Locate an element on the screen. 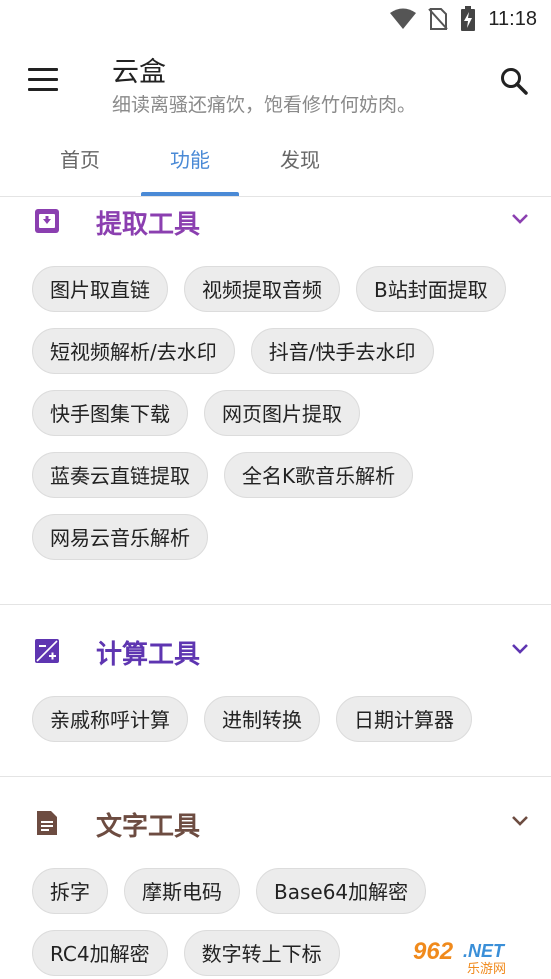 Image resolution: width=551 pixels, height=979 pixels. document-icon is located at coordinates (47, 823).